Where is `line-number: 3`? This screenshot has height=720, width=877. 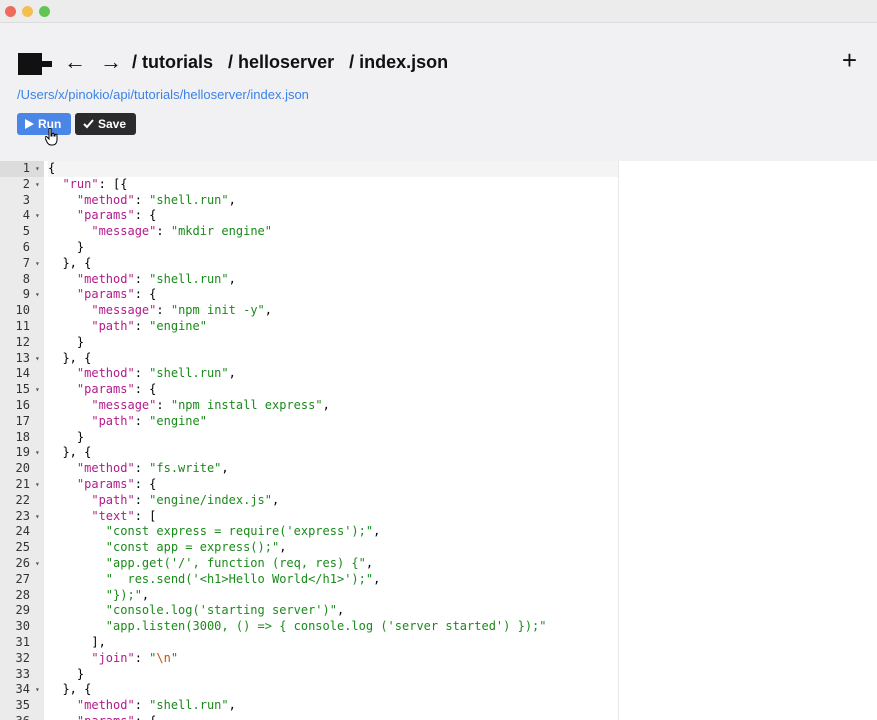 line-number: 3 is located at coordinates (26, 199).